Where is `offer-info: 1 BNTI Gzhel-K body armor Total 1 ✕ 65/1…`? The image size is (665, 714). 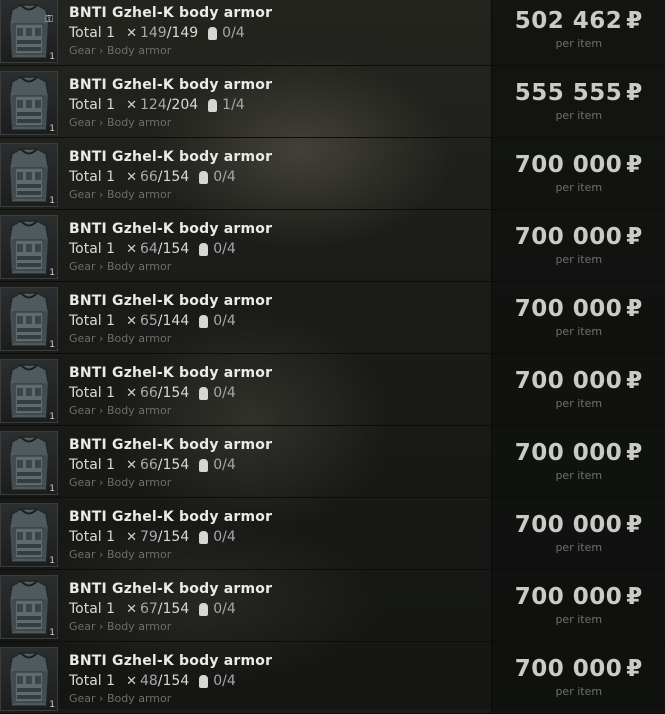 offer-info: 1 BNTI Gzhel-K body armor Total 1 ✕ 65/1… is located at coordinates (245, 317).